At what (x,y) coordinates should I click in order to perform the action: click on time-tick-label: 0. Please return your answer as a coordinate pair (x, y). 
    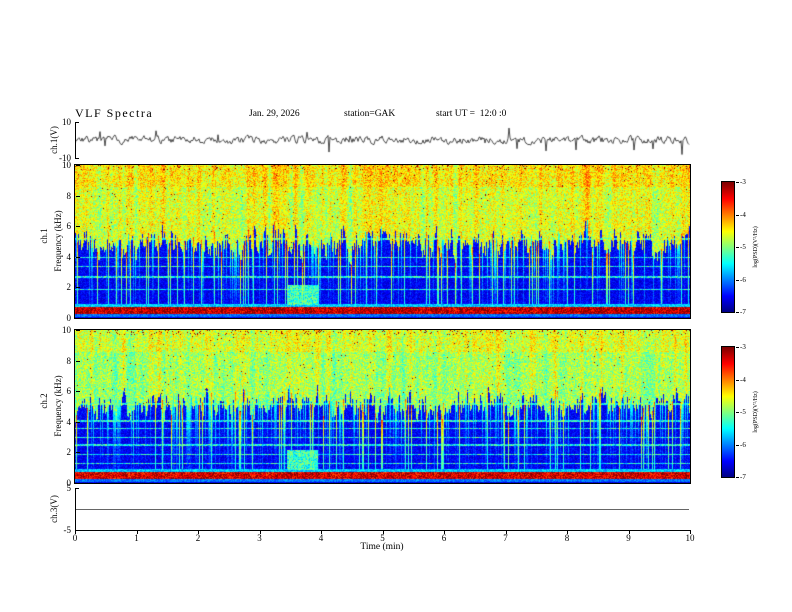
    Looking at the image, I should click on (75, 538).